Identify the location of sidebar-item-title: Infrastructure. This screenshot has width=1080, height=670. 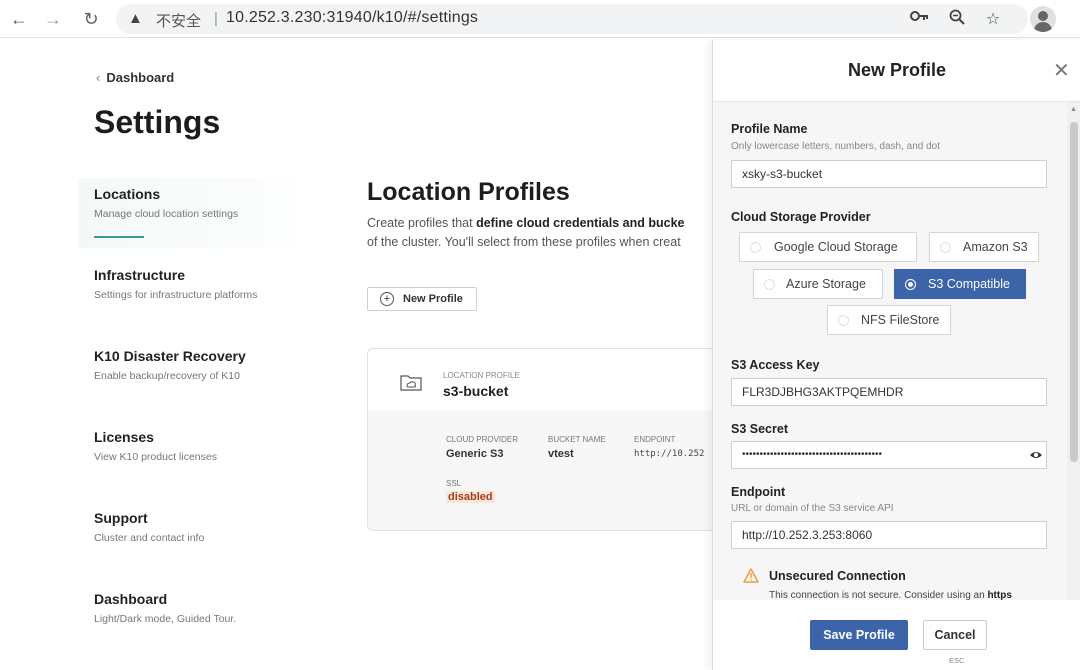
(140, 275).